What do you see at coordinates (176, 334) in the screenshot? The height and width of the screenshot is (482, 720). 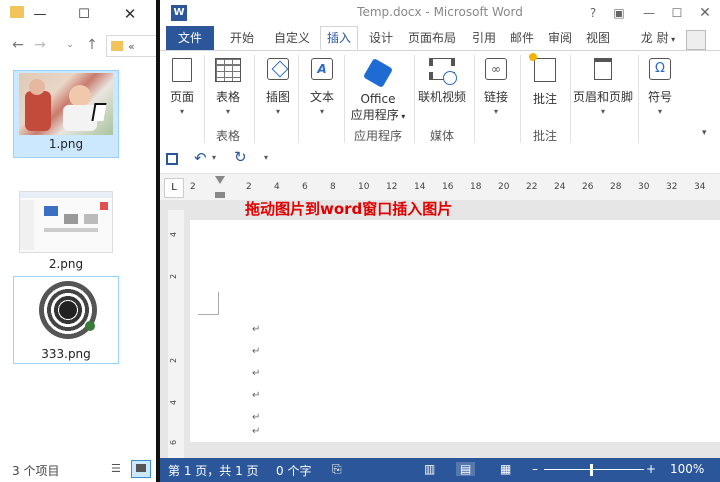 I see `vertical-ruler: 4 2 2 4 6` at bounding box center [176, 334].